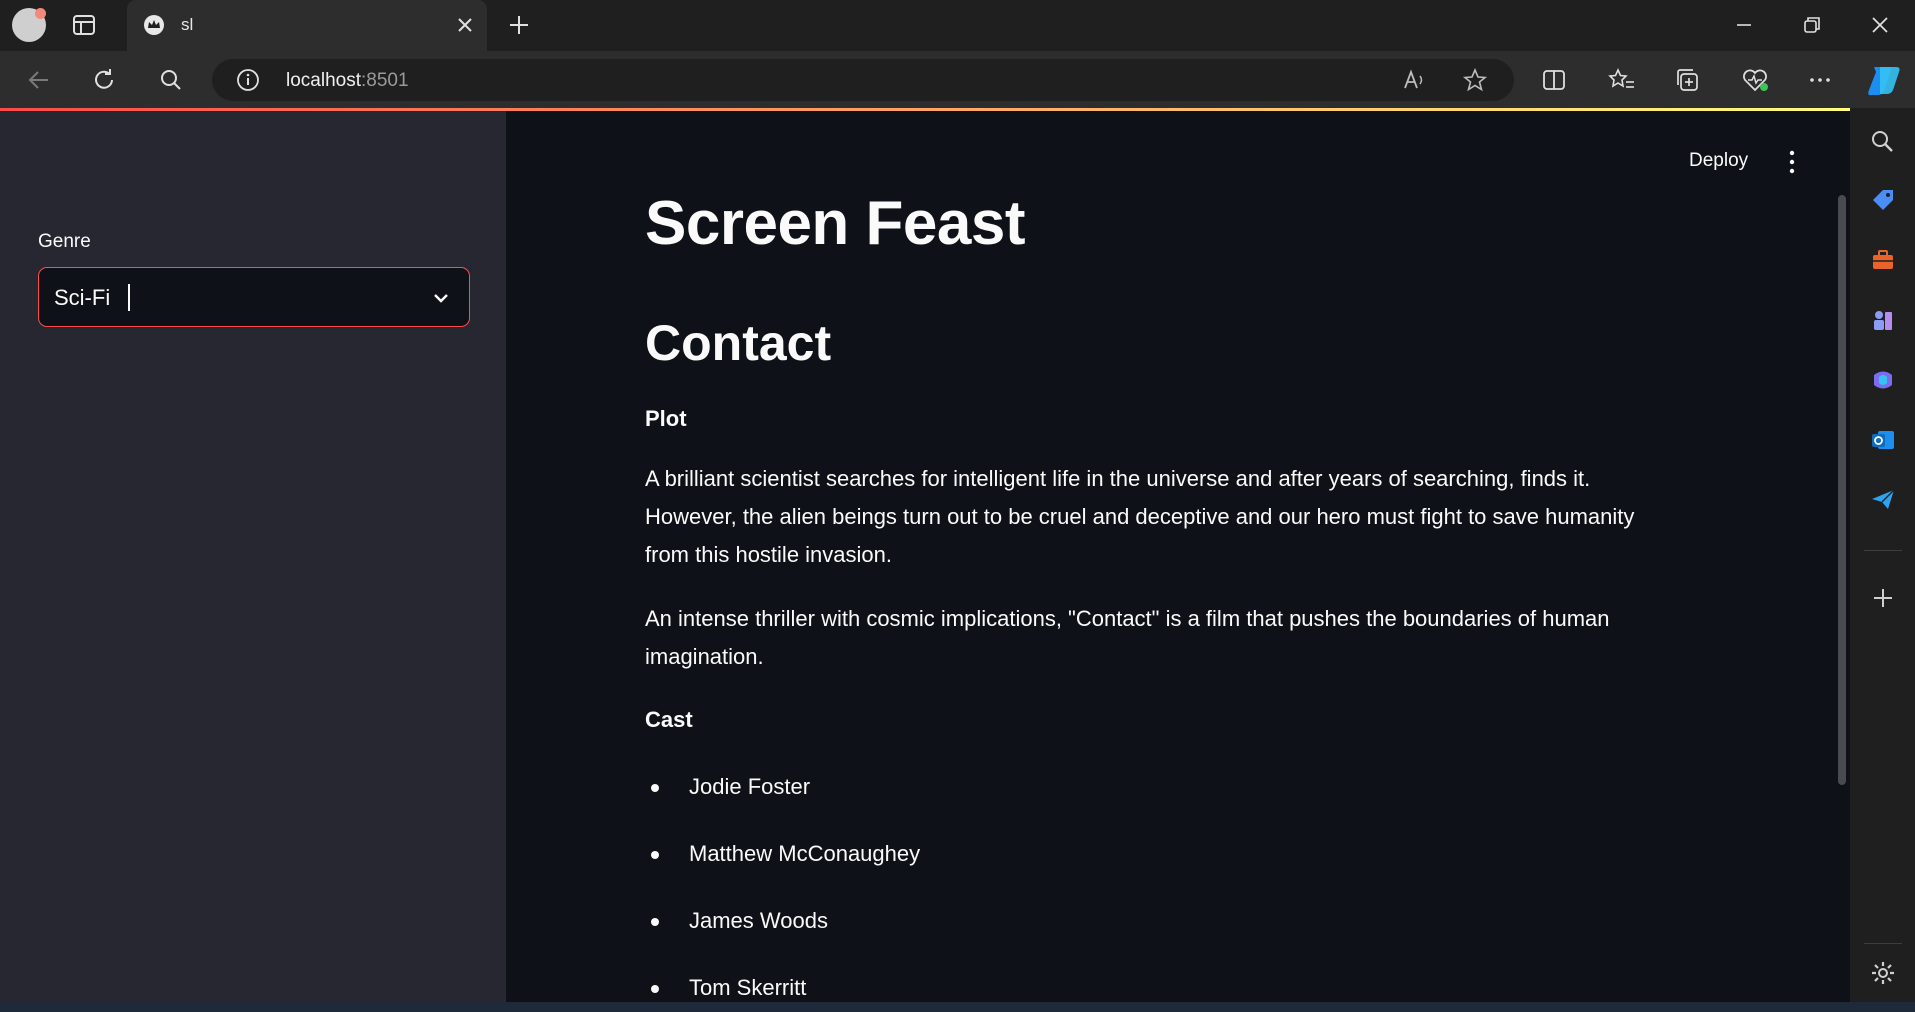  What do you see at coordinates (835, 223) in the screenshot?
I see `app-title: Screen Feast` at bounding box center [835, 223].